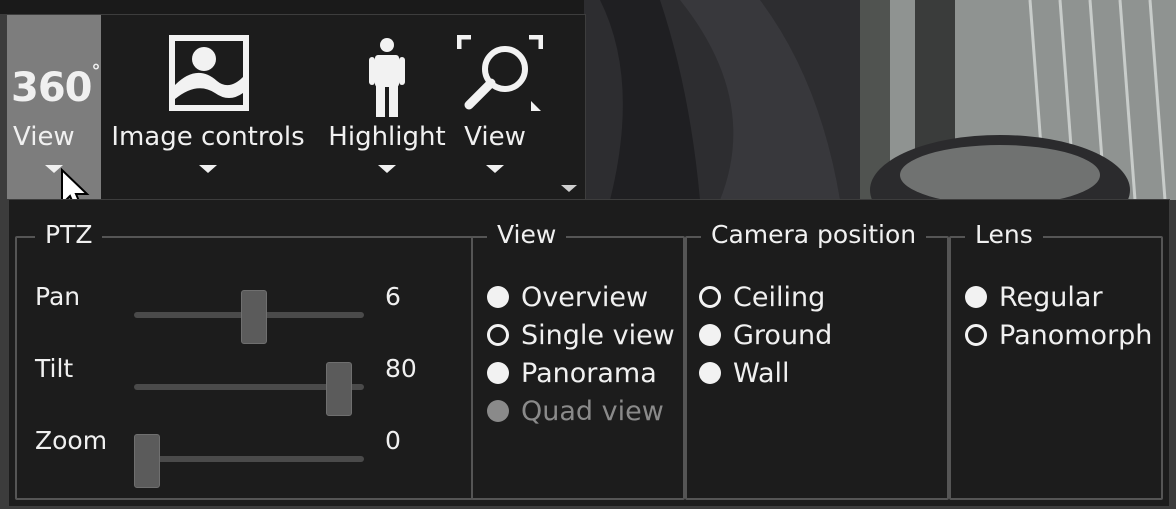 This screenshot has width=1176, height=509. I want to click on zoom-slider-row: Zoom 0, so click(247, 457).